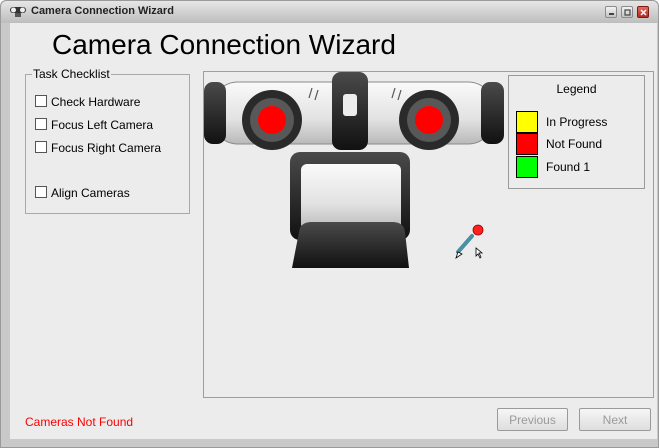  I want to click on legend-panel: Legend In Progress Not Found Found 1, so click(576, 132).